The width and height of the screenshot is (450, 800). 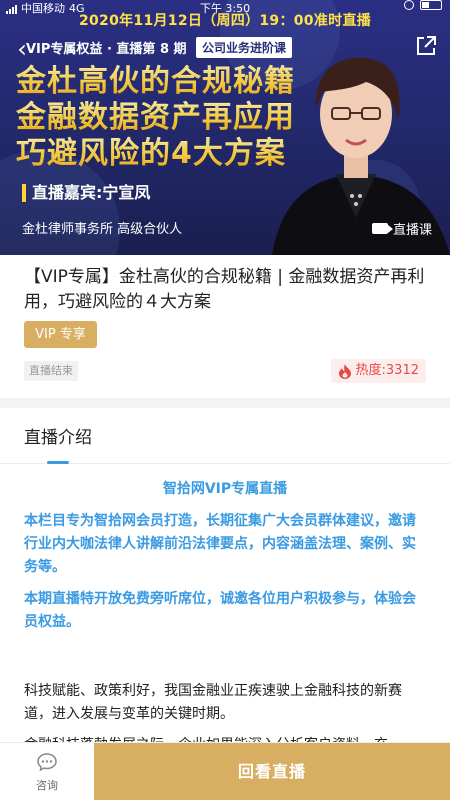 I want to click on flame-icon, so click(x=344, y=371).